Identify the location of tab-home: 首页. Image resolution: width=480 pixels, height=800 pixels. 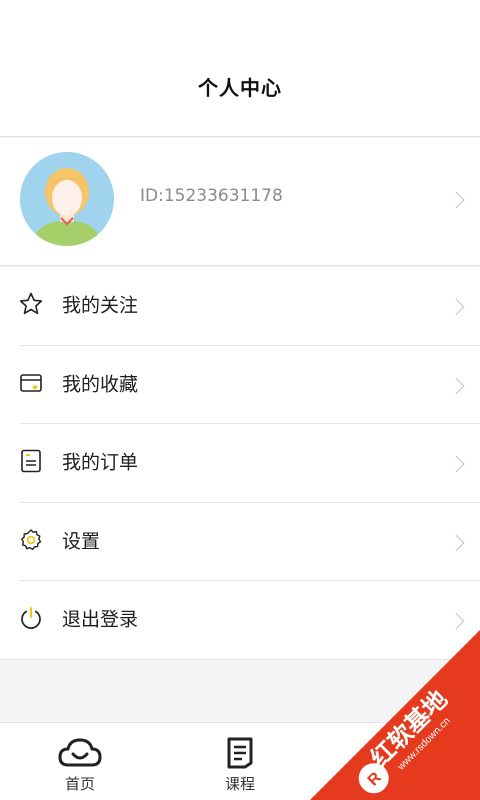
(80, 761).